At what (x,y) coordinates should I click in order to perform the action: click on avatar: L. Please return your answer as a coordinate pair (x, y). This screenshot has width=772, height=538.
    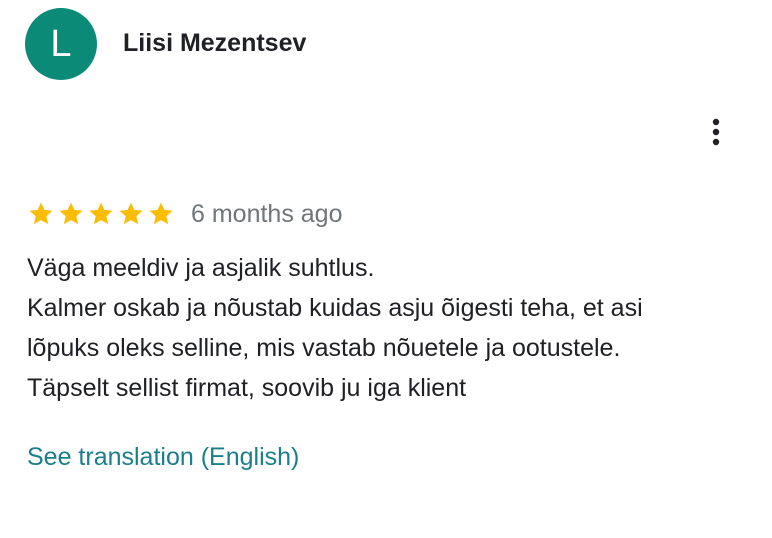
    Looking at the image, I should click on (61, 44).